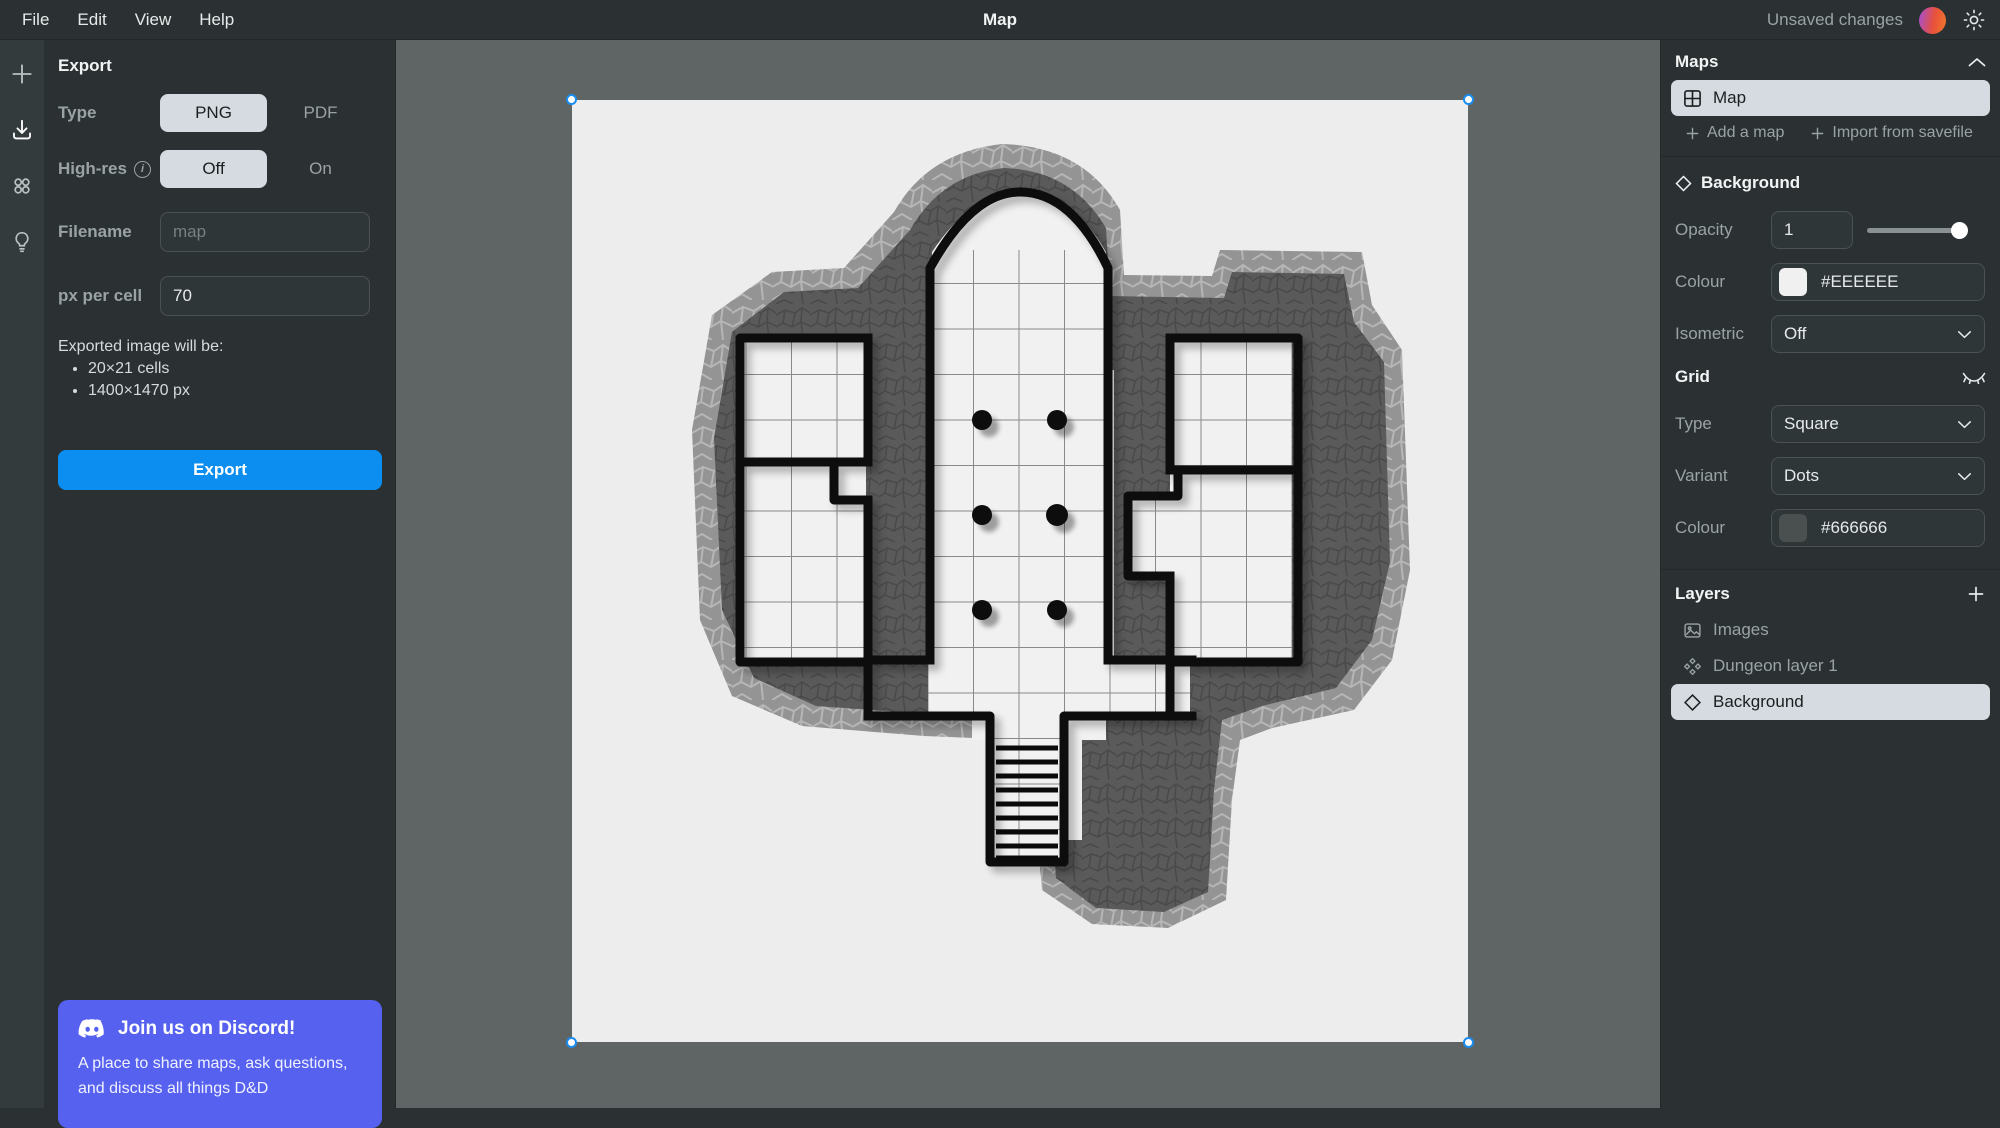 The width and height of the screenshot is (2000, 1128). I want to click on menu-item-file: File, so click(35, 19).